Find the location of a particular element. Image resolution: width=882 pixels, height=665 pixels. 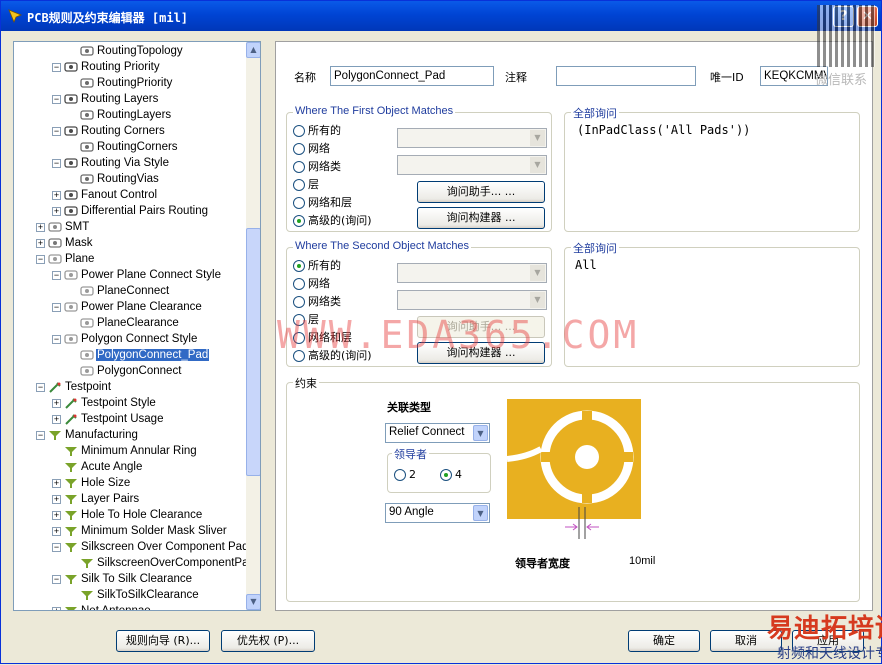

tree-item: − Routing Layers is located at coordinates (105, 99).